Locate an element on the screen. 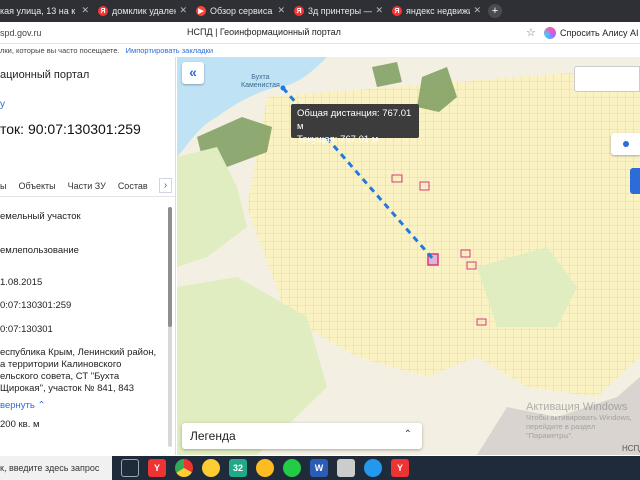 This screenshot has width=640, height=480. browser-tab: Я 3д принтеры — Яндекс: н ✕ is located at coordinates (338, 11).